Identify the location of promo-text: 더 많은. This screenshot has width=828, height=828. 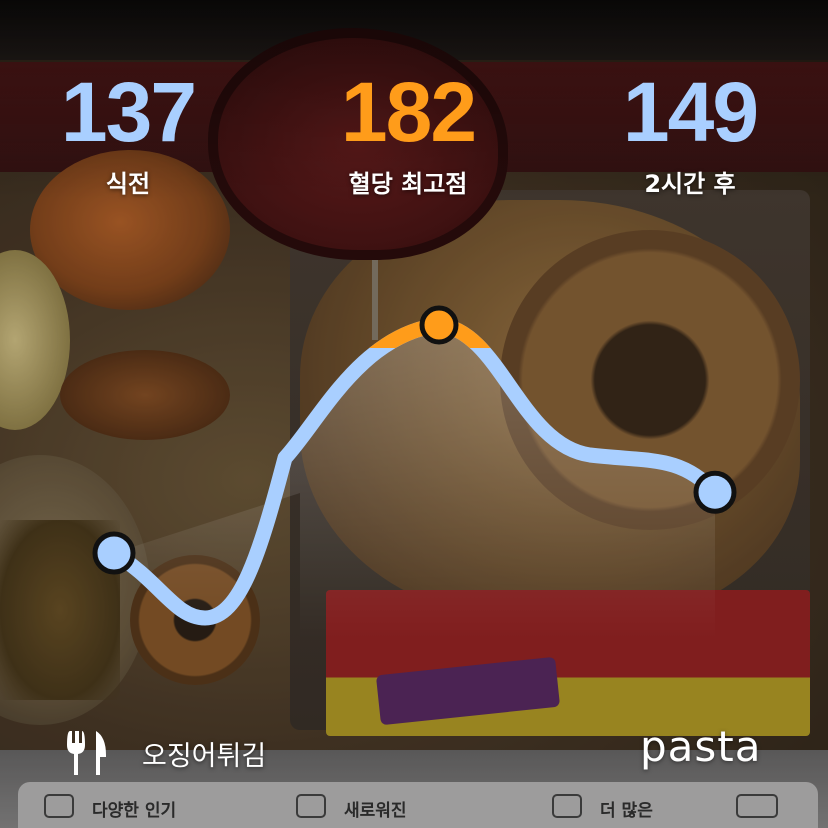
(626, 811).